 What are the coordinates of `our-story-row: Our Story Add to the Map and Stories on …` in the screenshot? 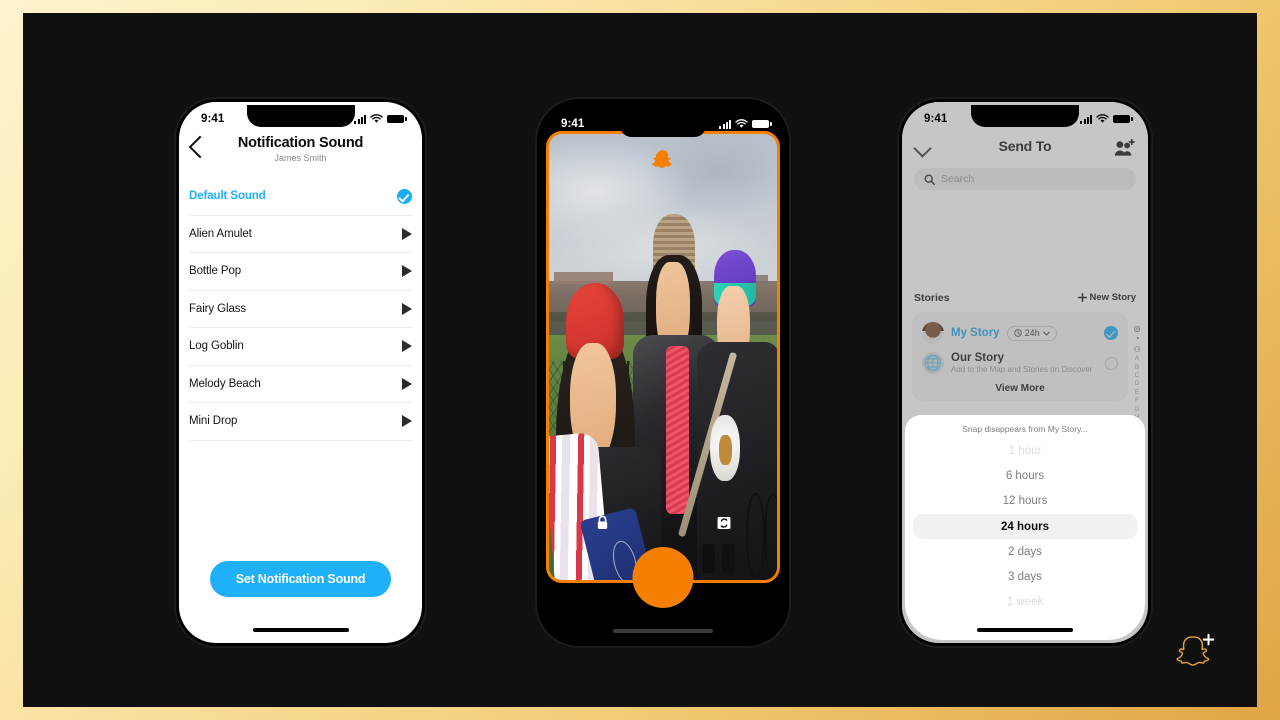 It's located at (1020, 363).